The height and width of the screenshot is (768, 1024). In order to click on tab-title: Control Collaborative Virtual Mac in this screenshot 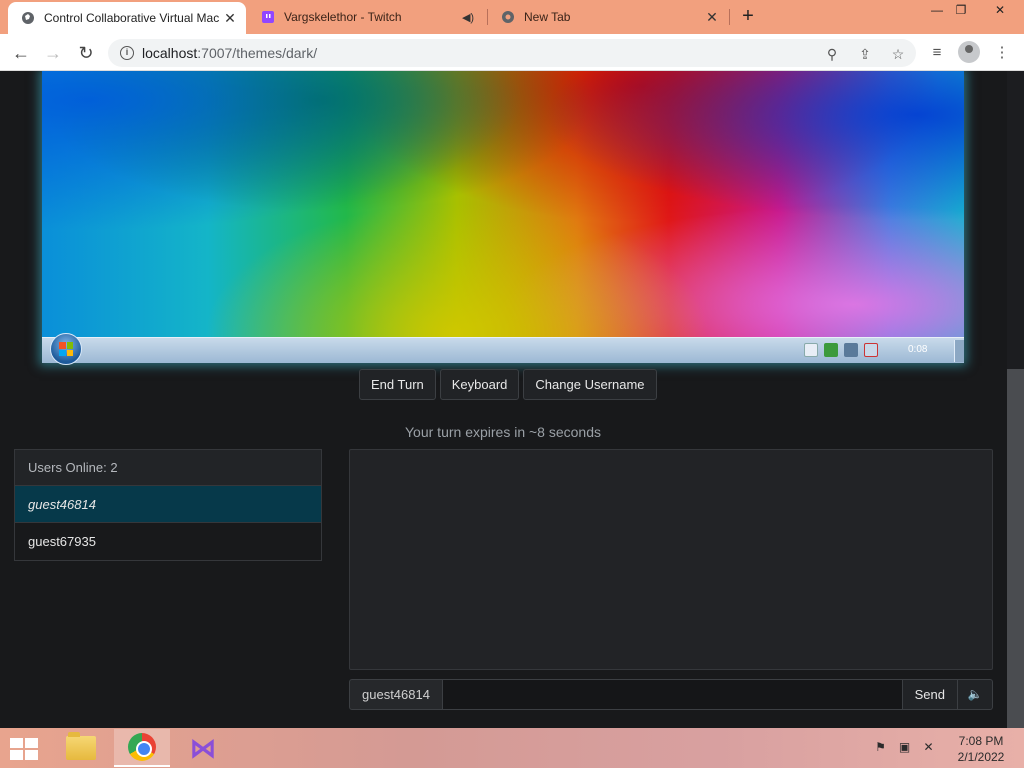, I will do `click(132, 18)`.